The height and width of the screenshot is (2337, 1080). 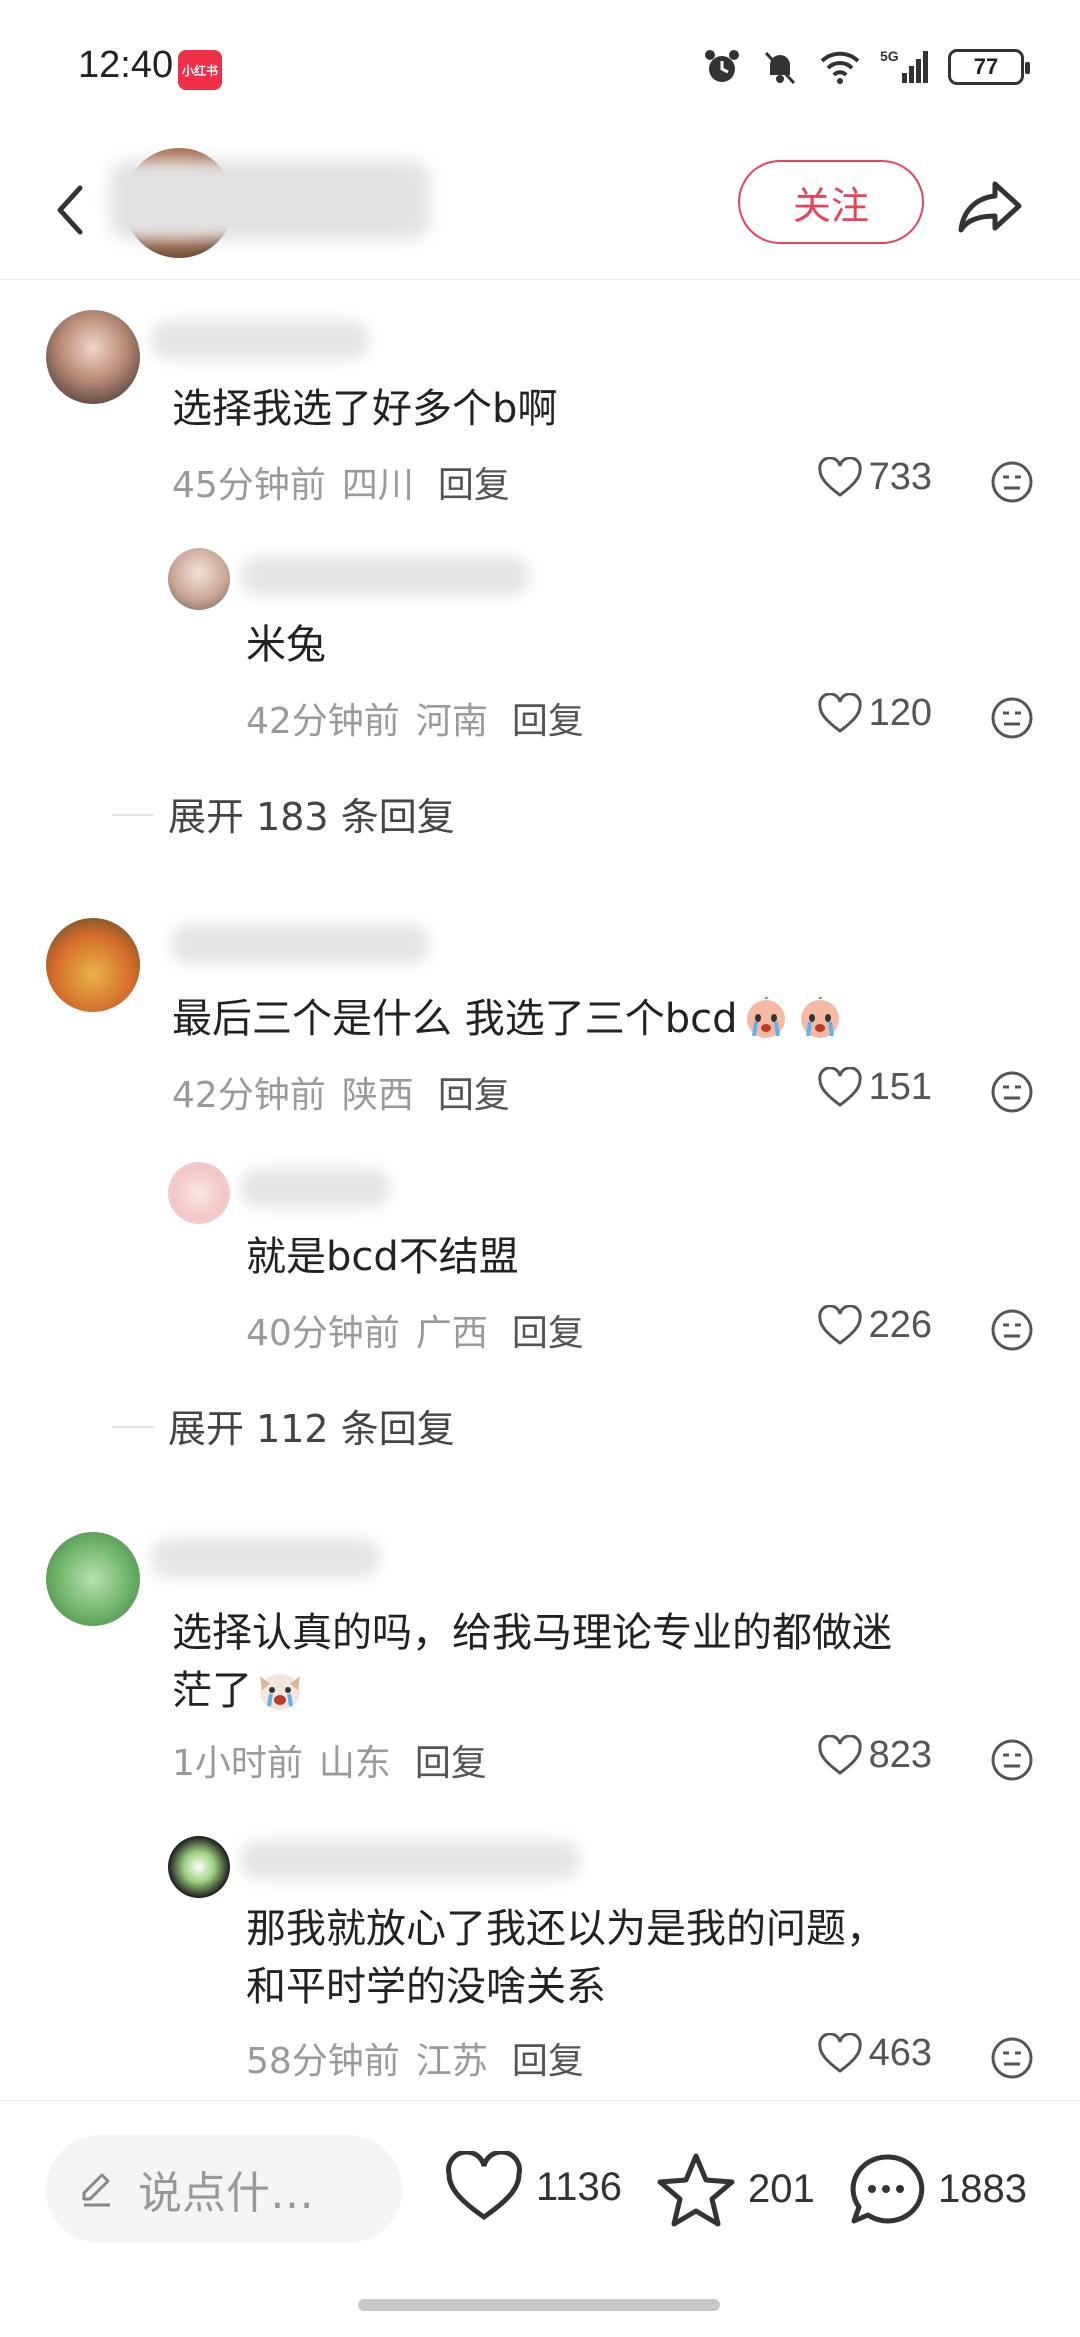 I want to click on reply-meta: 40分钟前 广西 回复, so click(x=415, y=1330).